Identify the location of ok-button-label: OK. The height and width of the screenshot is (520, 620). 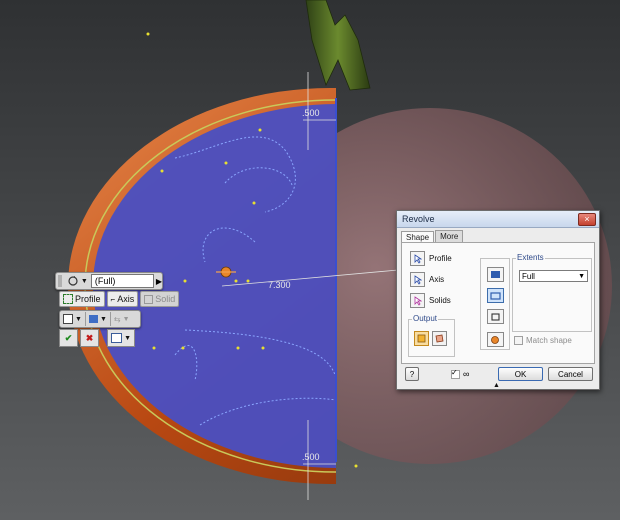
(520, 374).